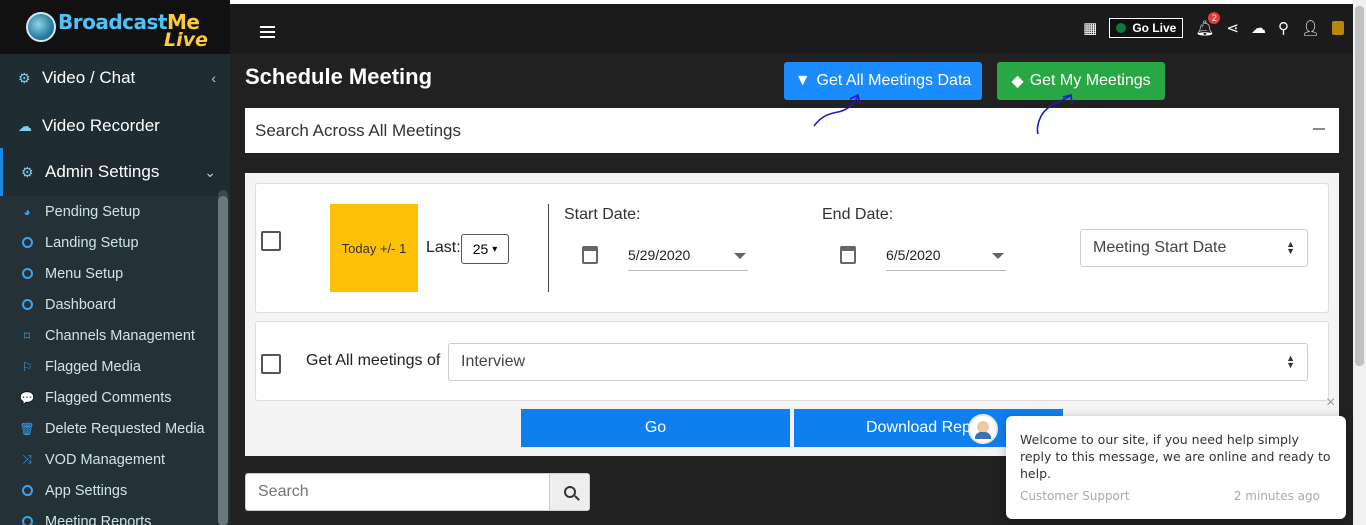  Describe the element at coordinates (1121, 28) in the screenshot. I see `live-dot-icon` at that location.